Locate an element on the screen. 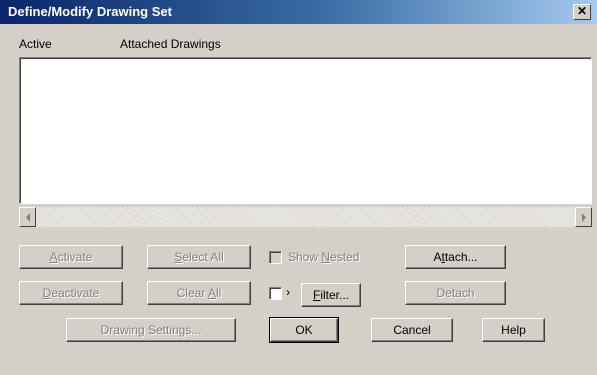 Image resolution: width=597 pixels, height=375 pixels. activate-label-post: ctivate is located at coordinates (75, 257).